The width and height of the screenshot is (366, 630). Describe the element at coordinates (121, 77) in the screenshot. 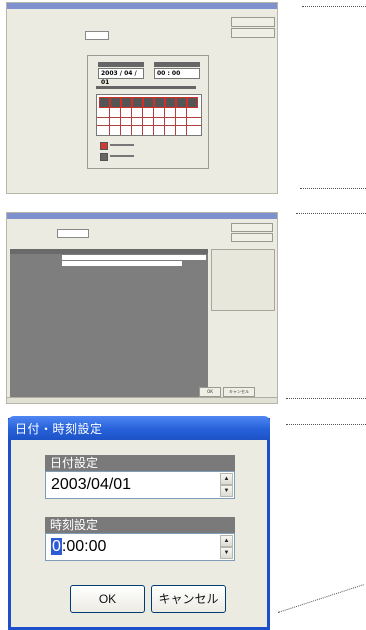

I see `mini-date-field: 2003 / 04 / 01` at that location.